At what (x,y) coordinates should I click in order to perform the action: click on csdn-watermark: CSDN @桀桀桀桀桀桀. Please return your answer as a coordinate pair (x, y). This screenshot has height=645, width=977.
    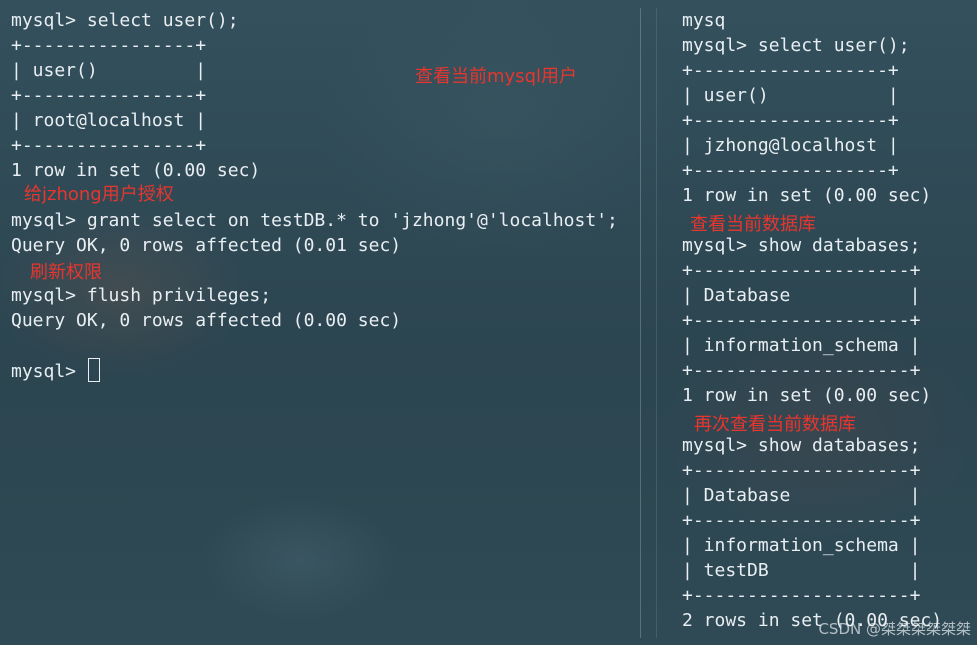
    Looking at the image, I should click on (894, 629).